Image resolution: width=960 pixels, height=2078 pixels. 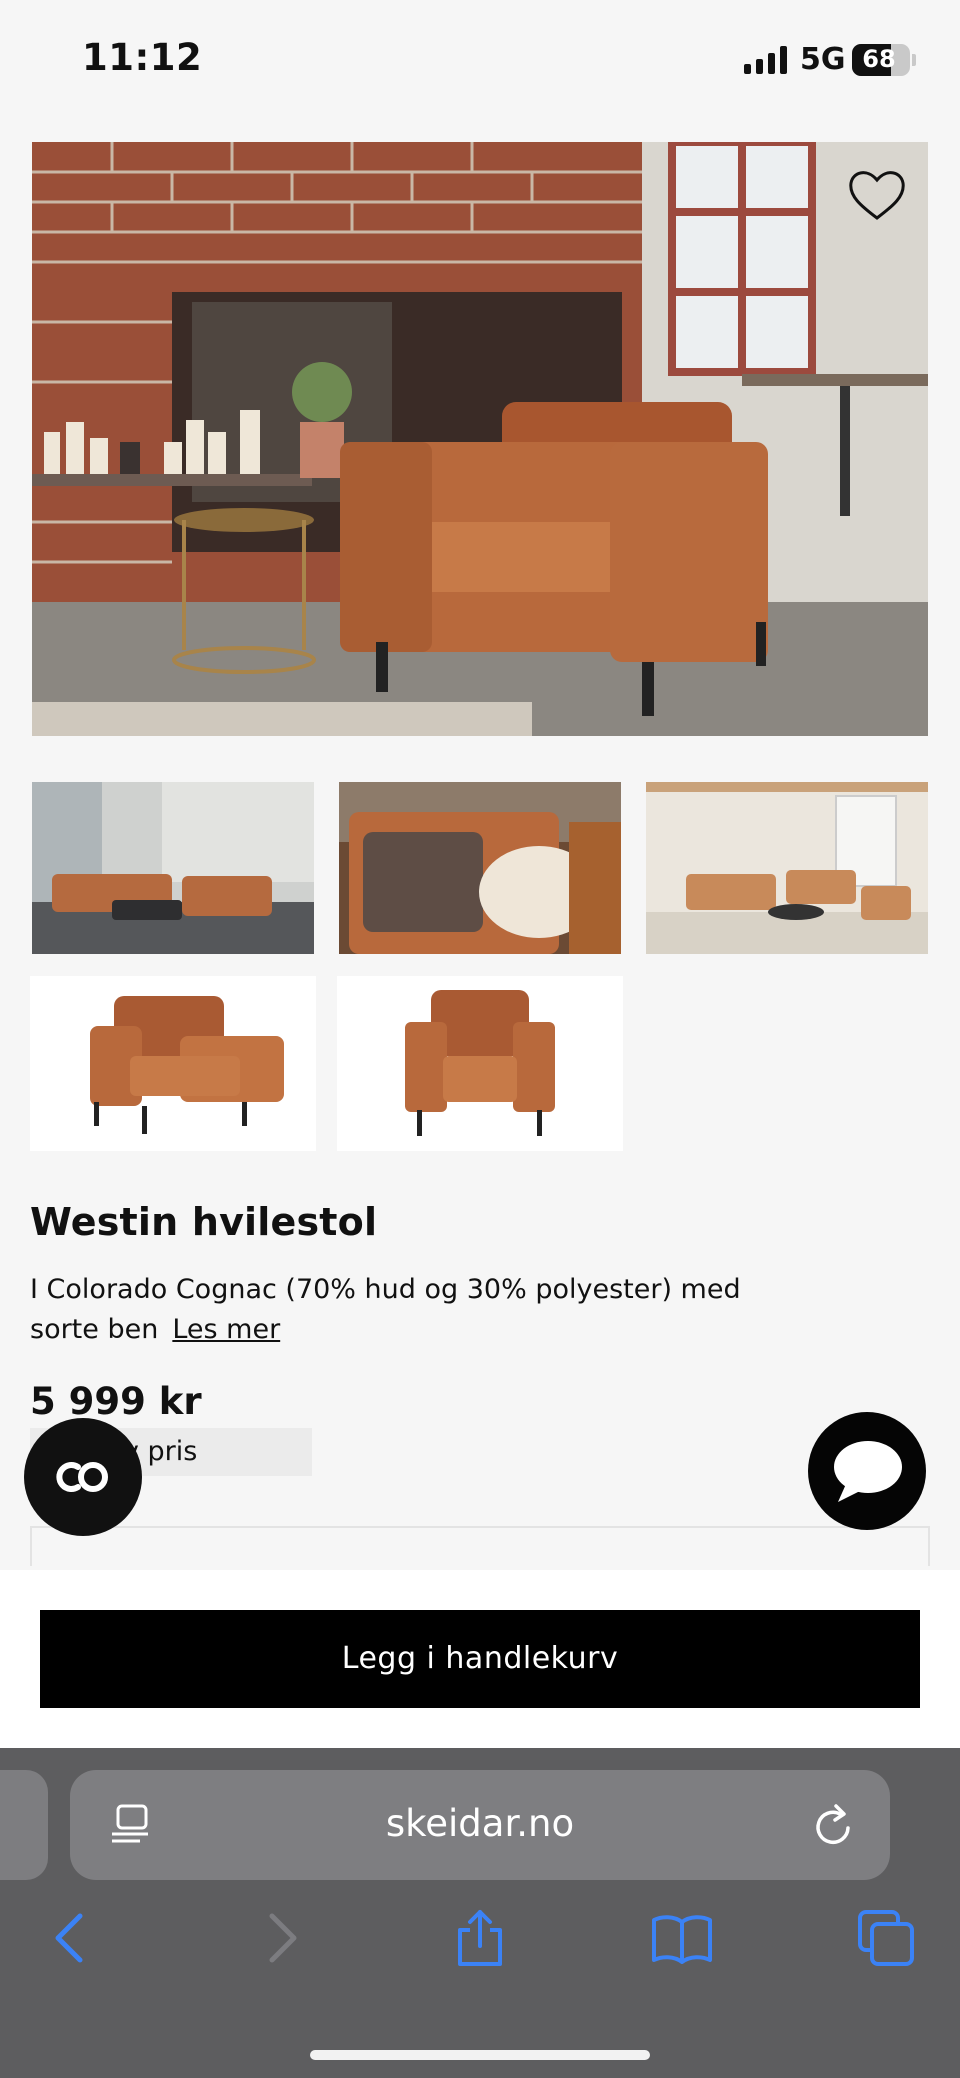 I want to click on chat-button, so click(x=867, y=1471).